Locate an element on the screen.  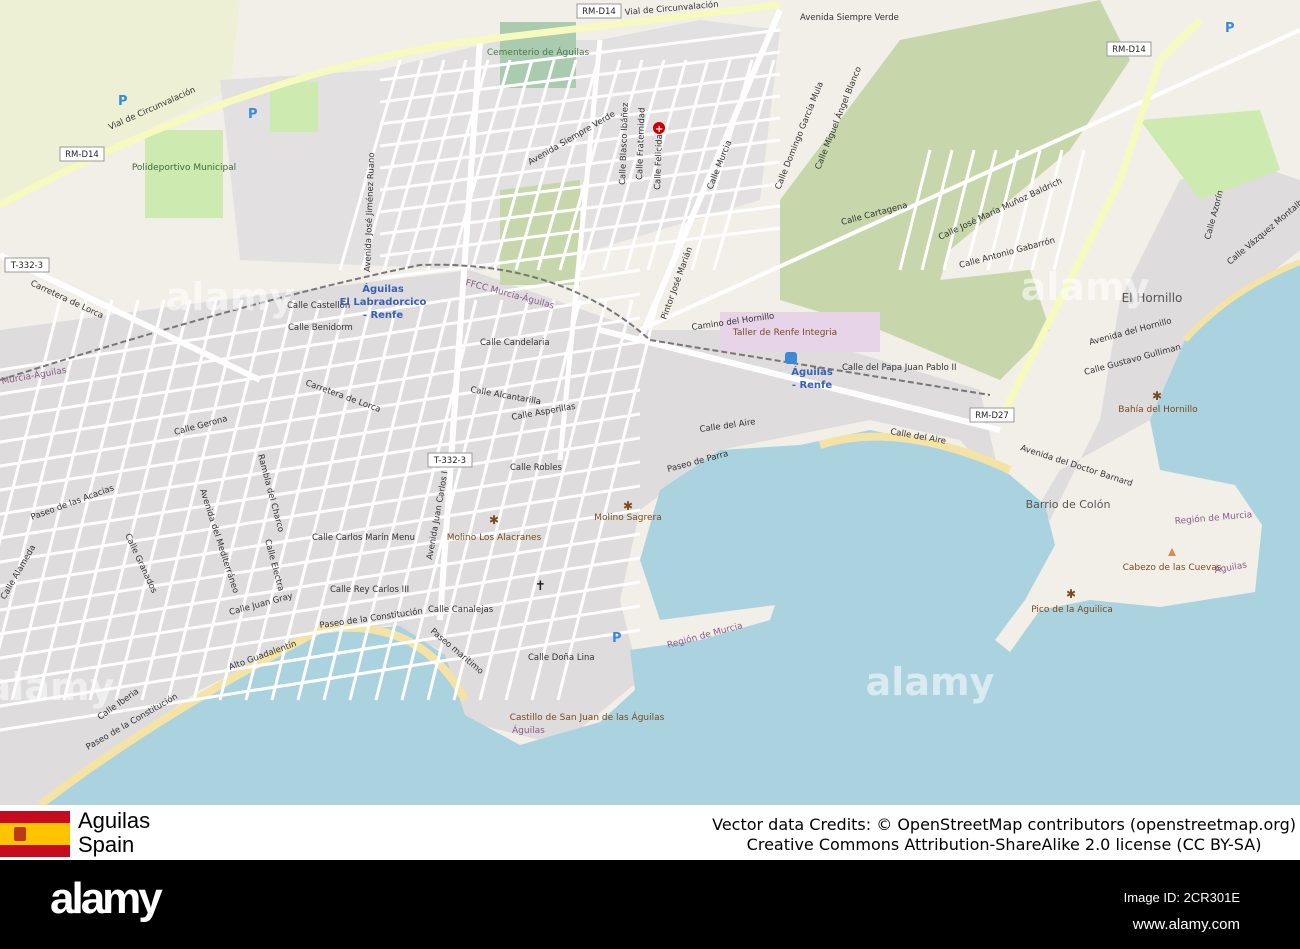
station-label: El Labradorcico is located at coordinates (383, 302).